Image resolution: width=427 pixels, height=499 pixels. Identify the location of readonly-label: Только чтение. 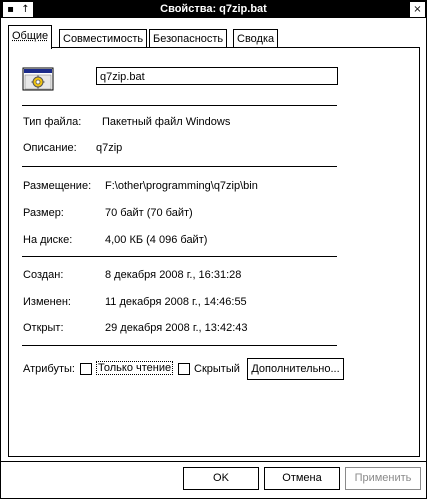
(135, 368).